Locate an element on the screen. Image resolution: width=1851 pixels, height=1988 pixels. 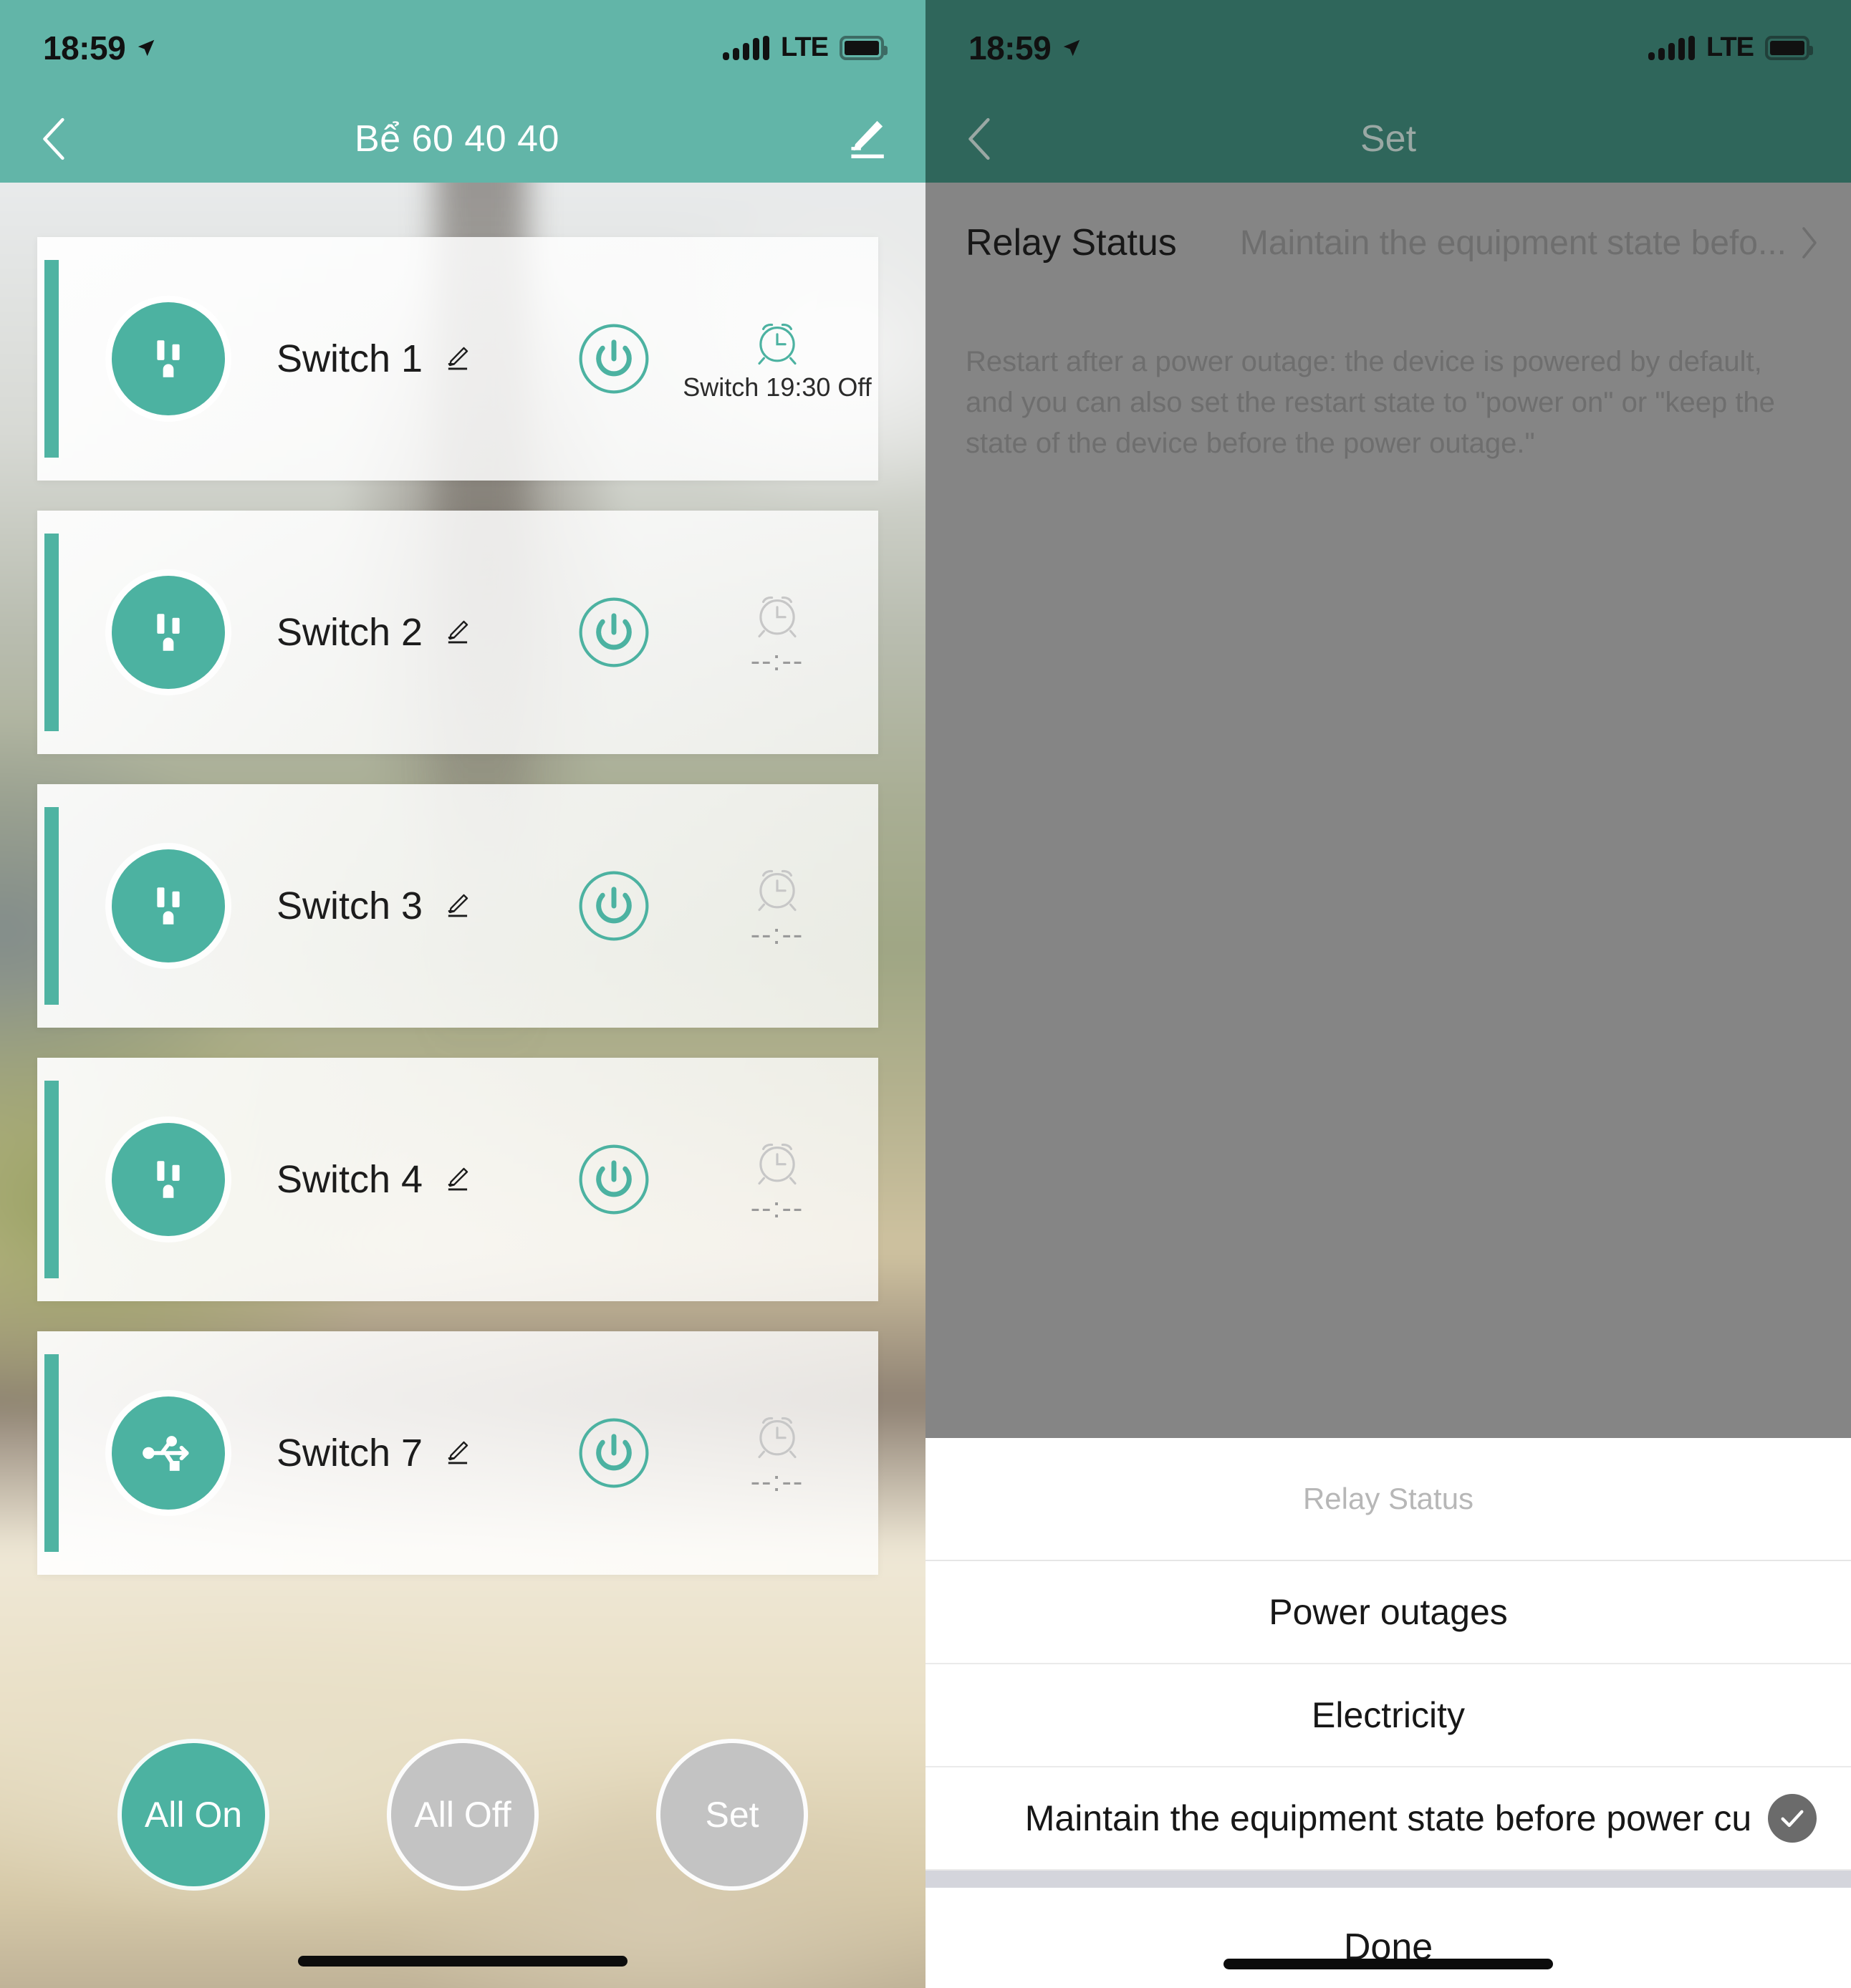
action-sheet-option-power-outages: Power outages is located at coordinates (1388, 1612).